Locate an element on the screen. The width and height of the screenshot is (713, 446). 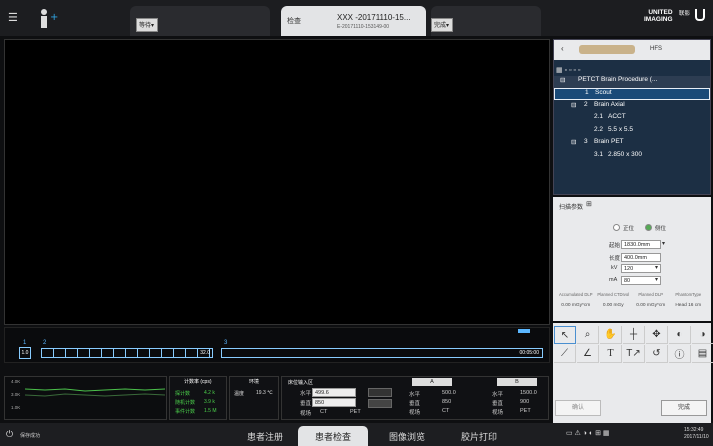
nav-registration: 患者注册 is located at coordinates (265, 436).